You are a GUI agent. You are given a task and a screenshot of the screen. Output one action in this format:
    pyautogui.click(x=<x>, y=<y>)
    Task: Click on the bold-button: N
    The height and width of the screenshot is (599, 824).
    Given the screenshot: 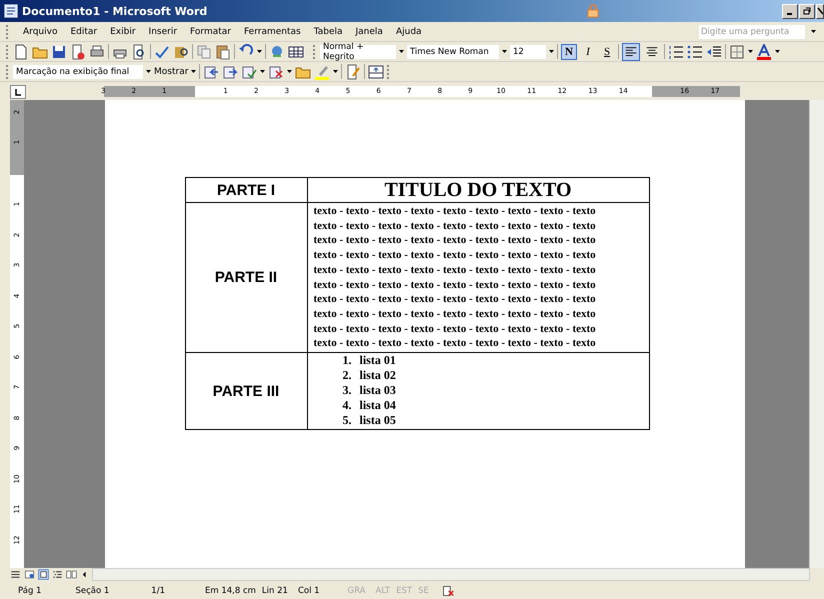 What is the action you would take?
    pyautogui.click(x=569, y=52)
    